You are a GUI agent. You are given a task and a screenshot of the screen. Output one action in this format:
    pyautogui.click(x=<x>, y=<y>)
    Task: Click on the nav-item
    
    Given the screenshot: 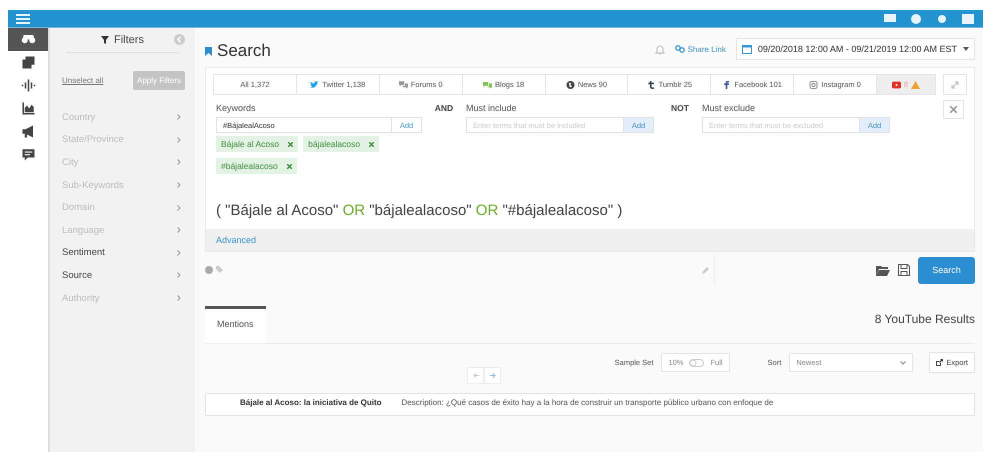 What is the action you would take?
    pyautogui.click(x=28, y=39)
    